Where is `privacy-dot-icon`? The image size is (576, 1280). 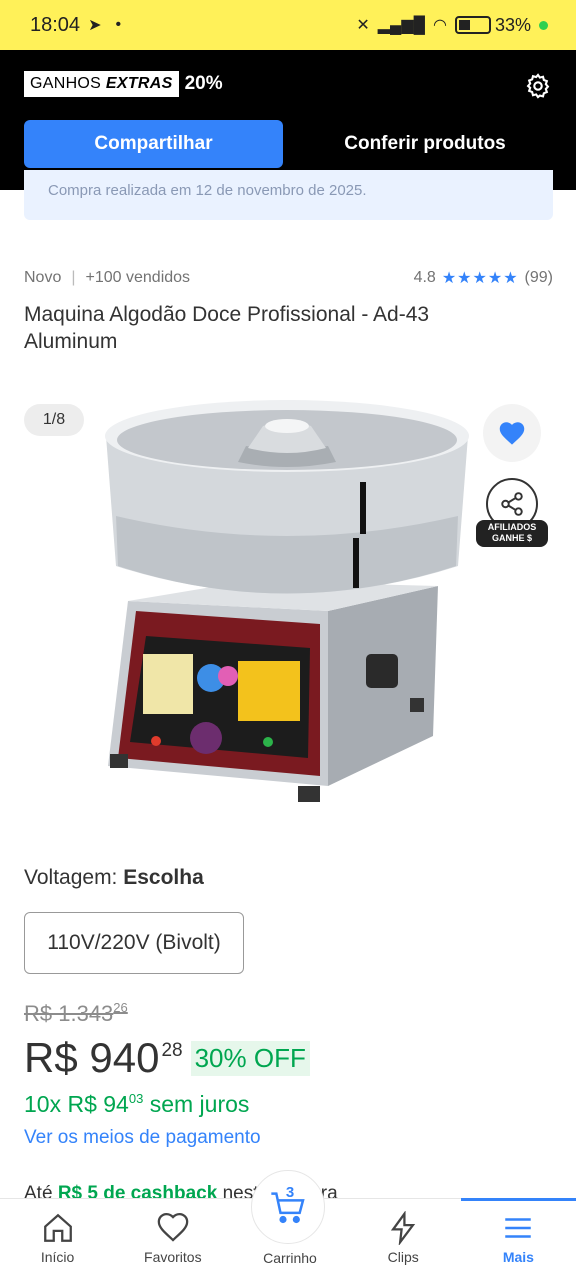 privacy-dot-icon is located at coordinates (543, 25).